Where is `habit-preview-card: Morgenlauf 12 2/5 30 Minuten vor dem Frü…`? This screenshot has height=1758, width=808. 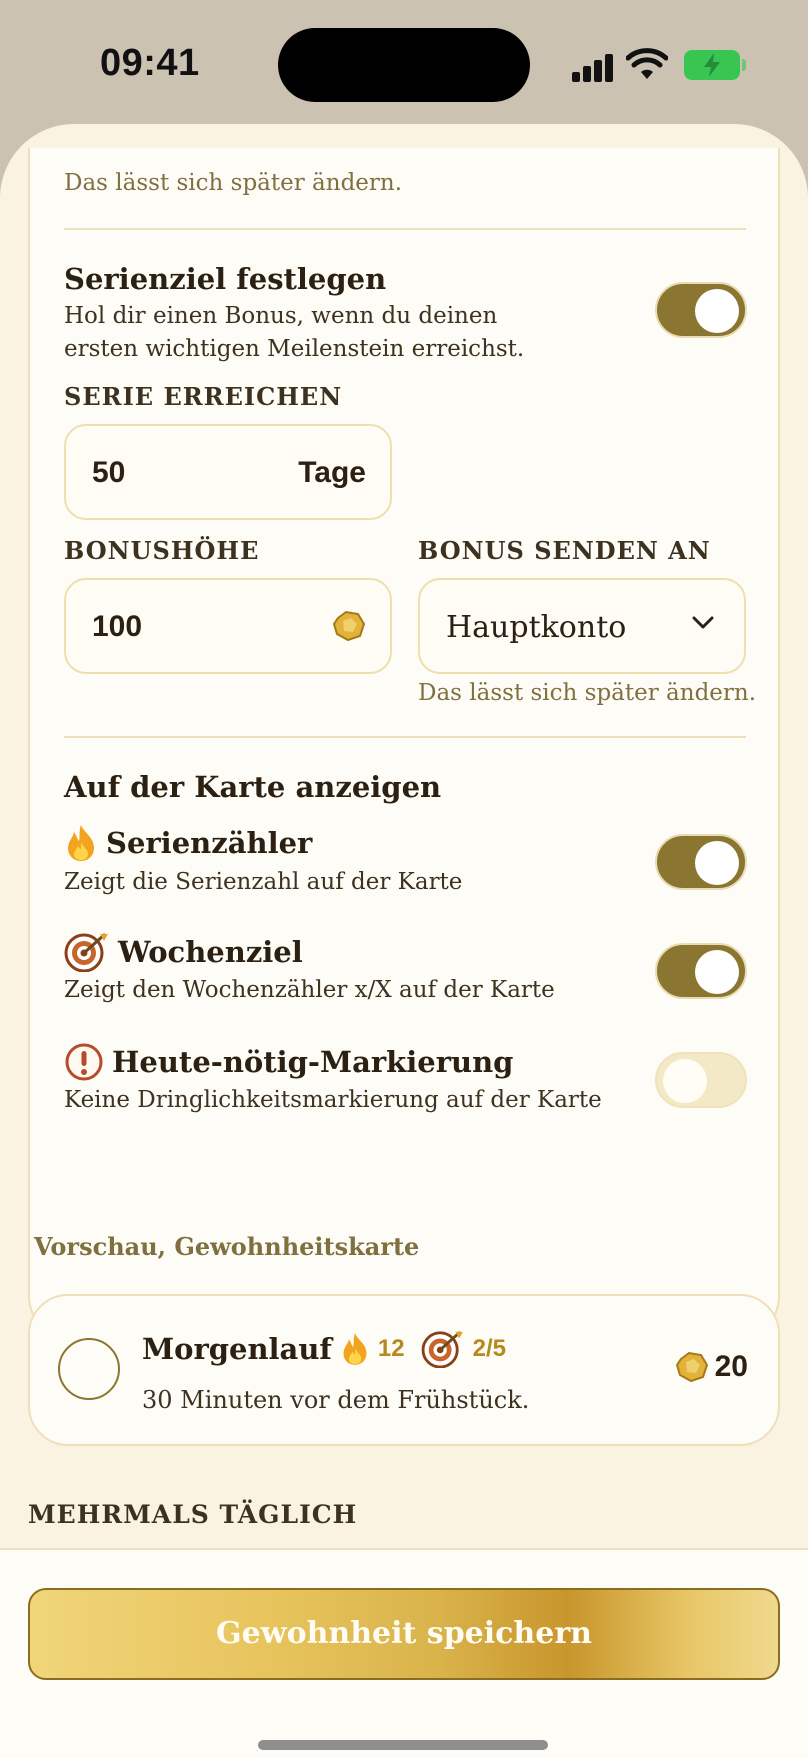 habit-preview-card: Morgenlauf 12 2/5 30 Minuten vor dem Frü… is located at coordinates (404, 1370).